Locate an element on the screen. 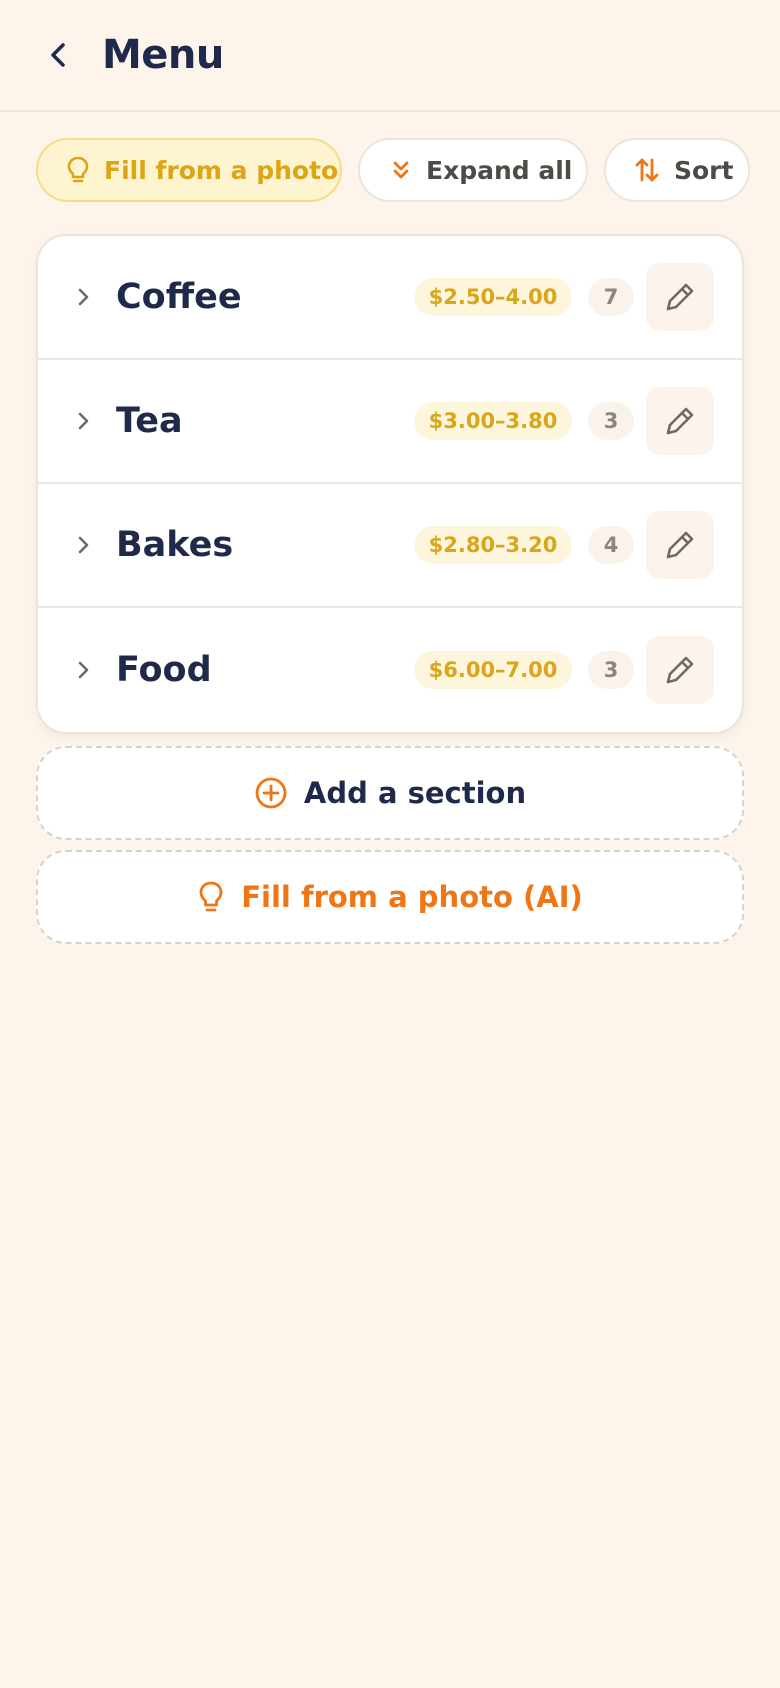 The height and width of the screenshot is (1688, 780). price-range-badge: $2.50–4.00 is located at coordinates (493, 297).